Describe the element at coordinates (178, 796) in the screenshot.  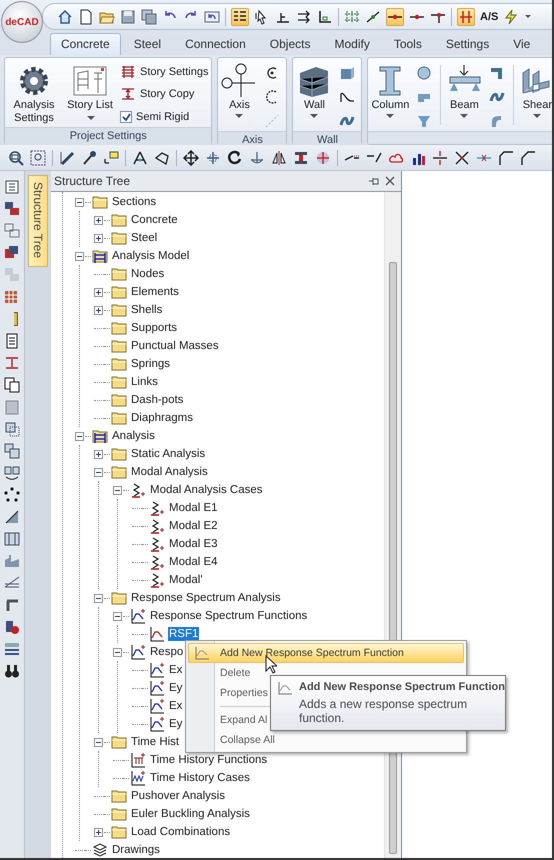
I see `tree-item: Pushover Analysis` at that location.